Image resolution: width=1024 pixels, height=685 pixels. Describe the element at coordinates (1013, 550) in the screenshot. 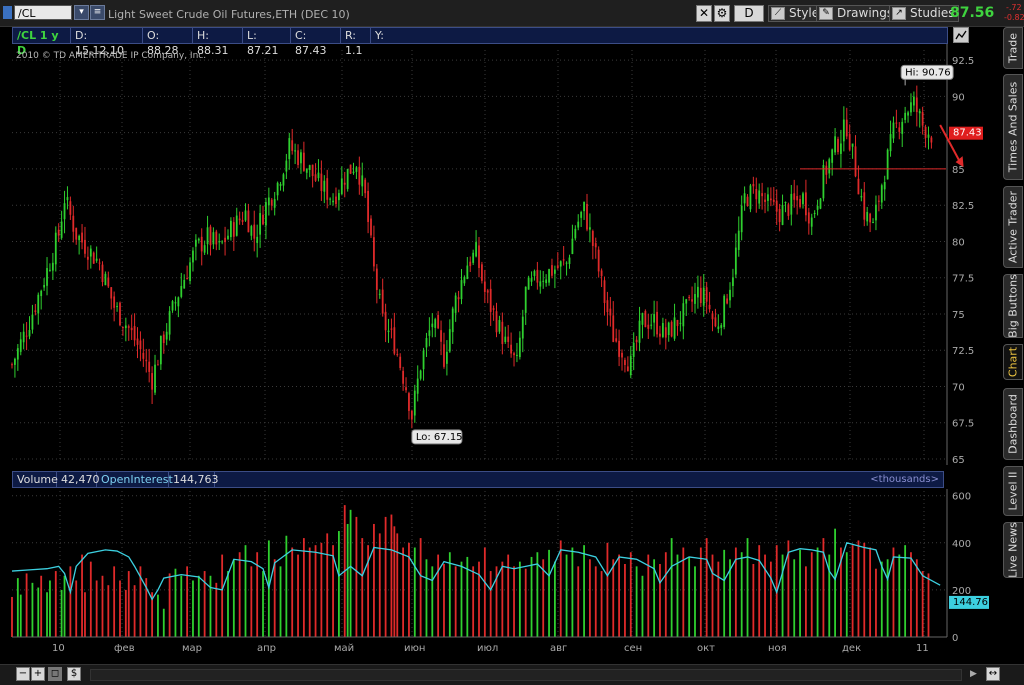

I see `right-tab-live-news: Live News` at that location.